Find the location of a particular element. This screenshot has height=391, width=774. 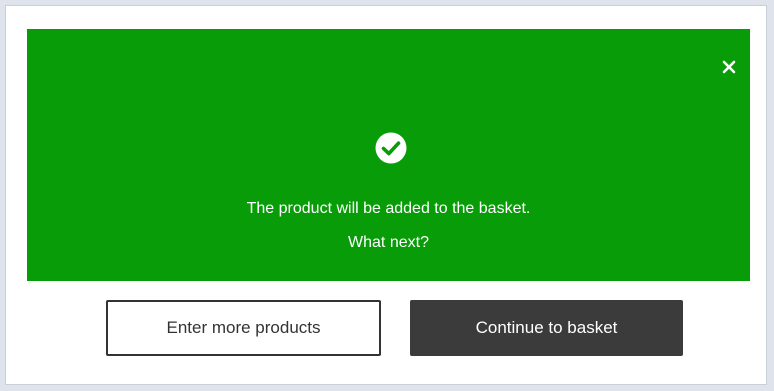

close-button is located at coordinates (729, 67).